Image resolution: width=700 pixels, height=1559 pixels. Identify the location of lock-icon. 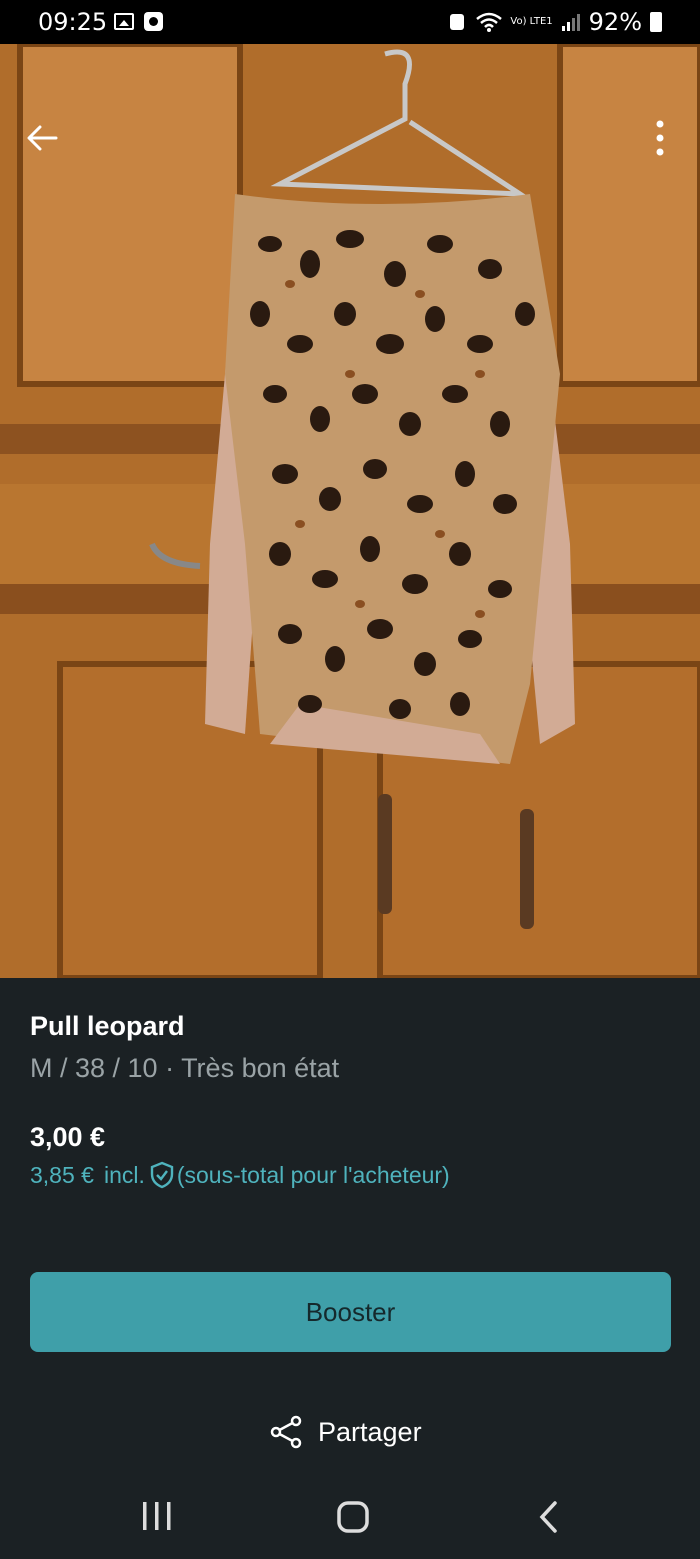
(457, 22).